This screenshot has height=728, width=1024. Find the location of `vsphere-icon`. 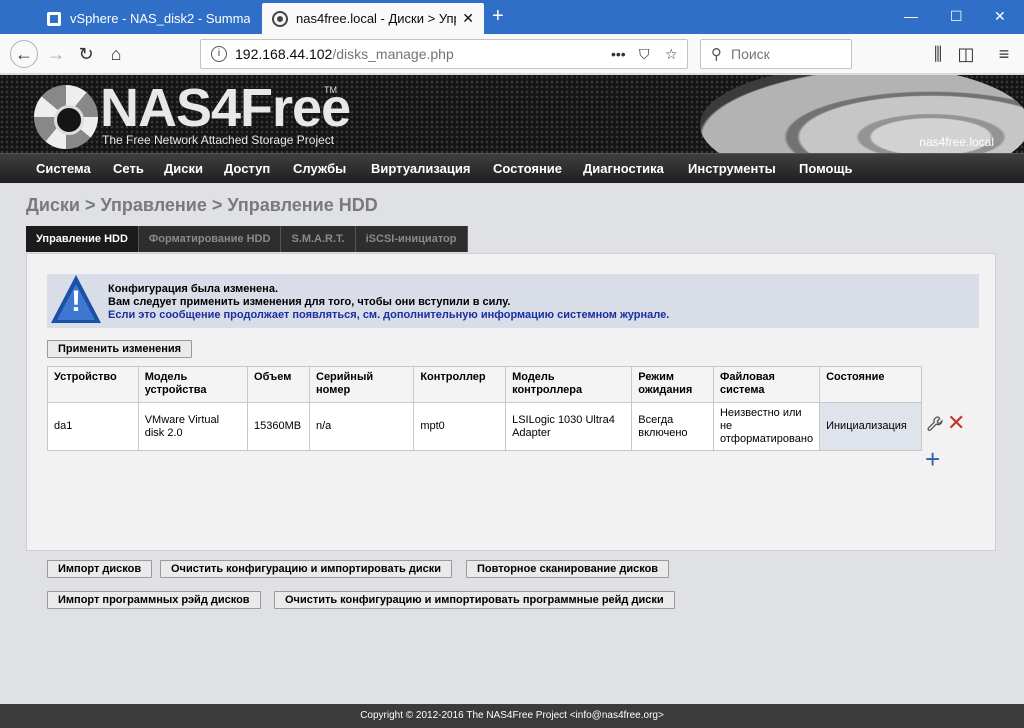

vsphere-icon is located at coordinates (54, 18).